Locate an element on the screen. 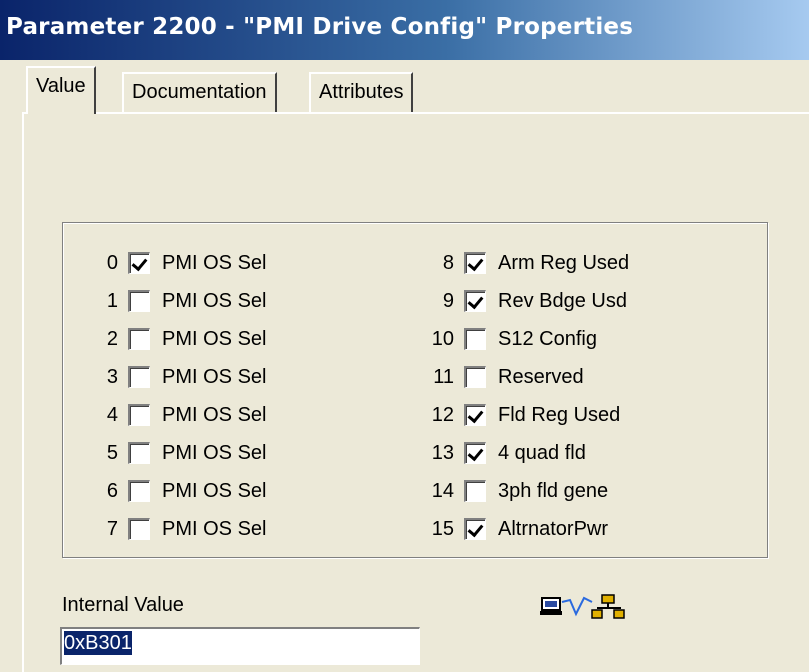  tab-documentation-label: Documentation is located at coordinates (199, 92).